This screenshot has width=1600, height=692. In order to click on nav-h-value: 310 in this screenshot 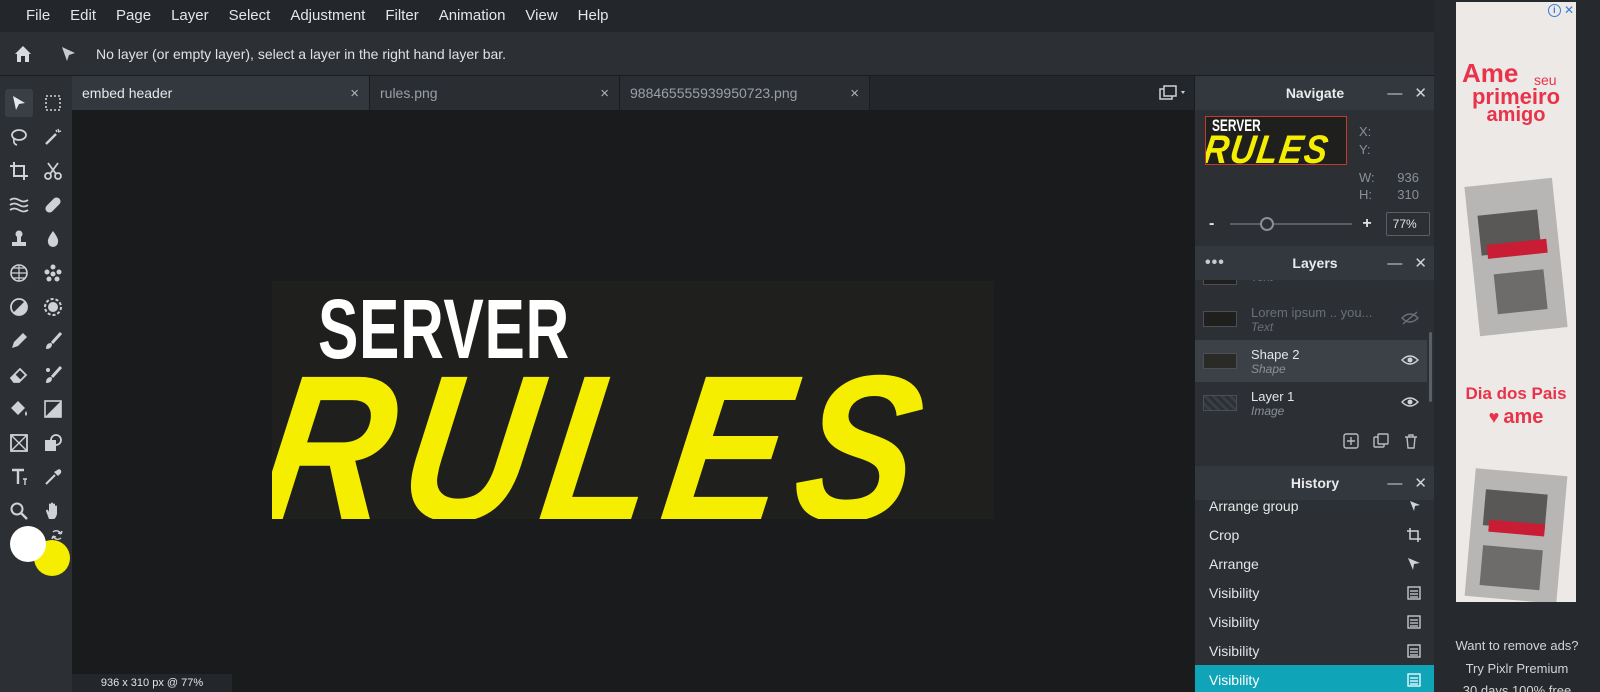, I will do `click(1408, 194)`.